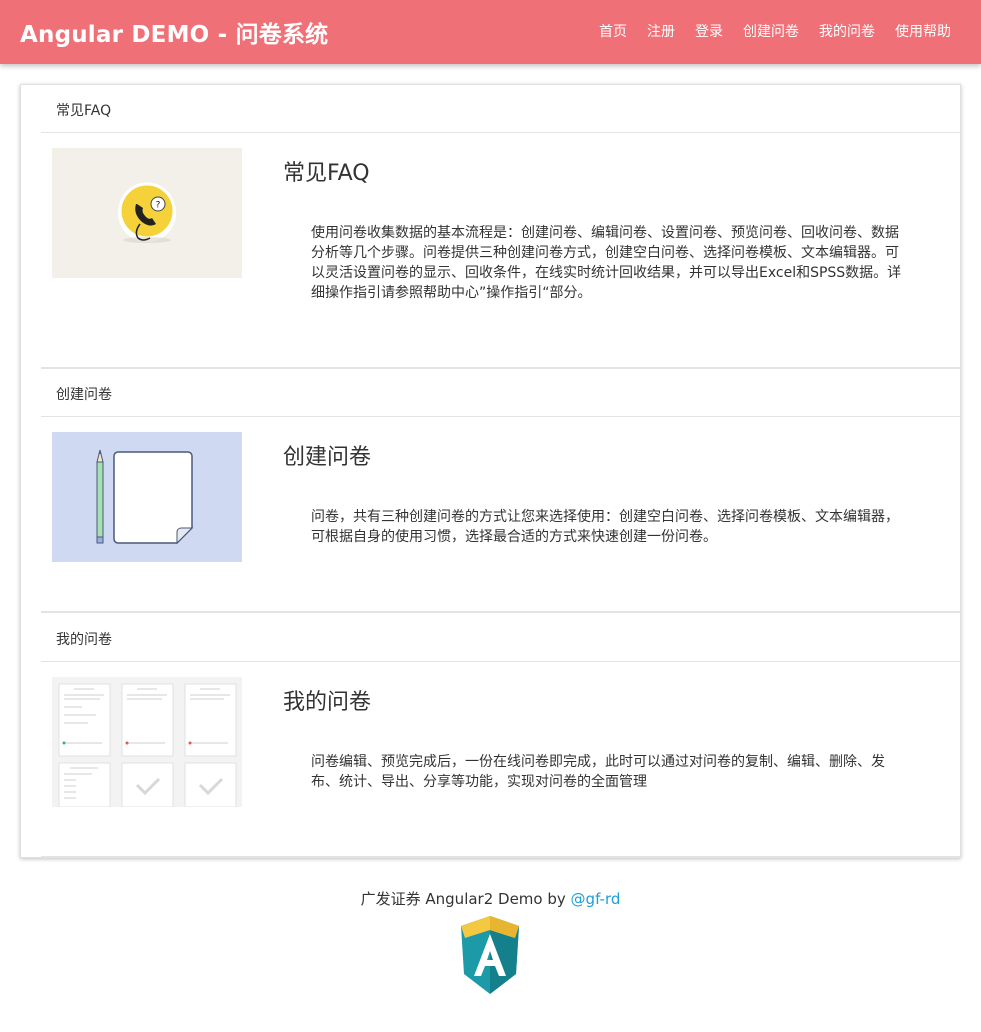 The height and width of the screenshot is (1032, 981). I want to click on nav-my-surveys: 我的问卷, so click(847, 32).